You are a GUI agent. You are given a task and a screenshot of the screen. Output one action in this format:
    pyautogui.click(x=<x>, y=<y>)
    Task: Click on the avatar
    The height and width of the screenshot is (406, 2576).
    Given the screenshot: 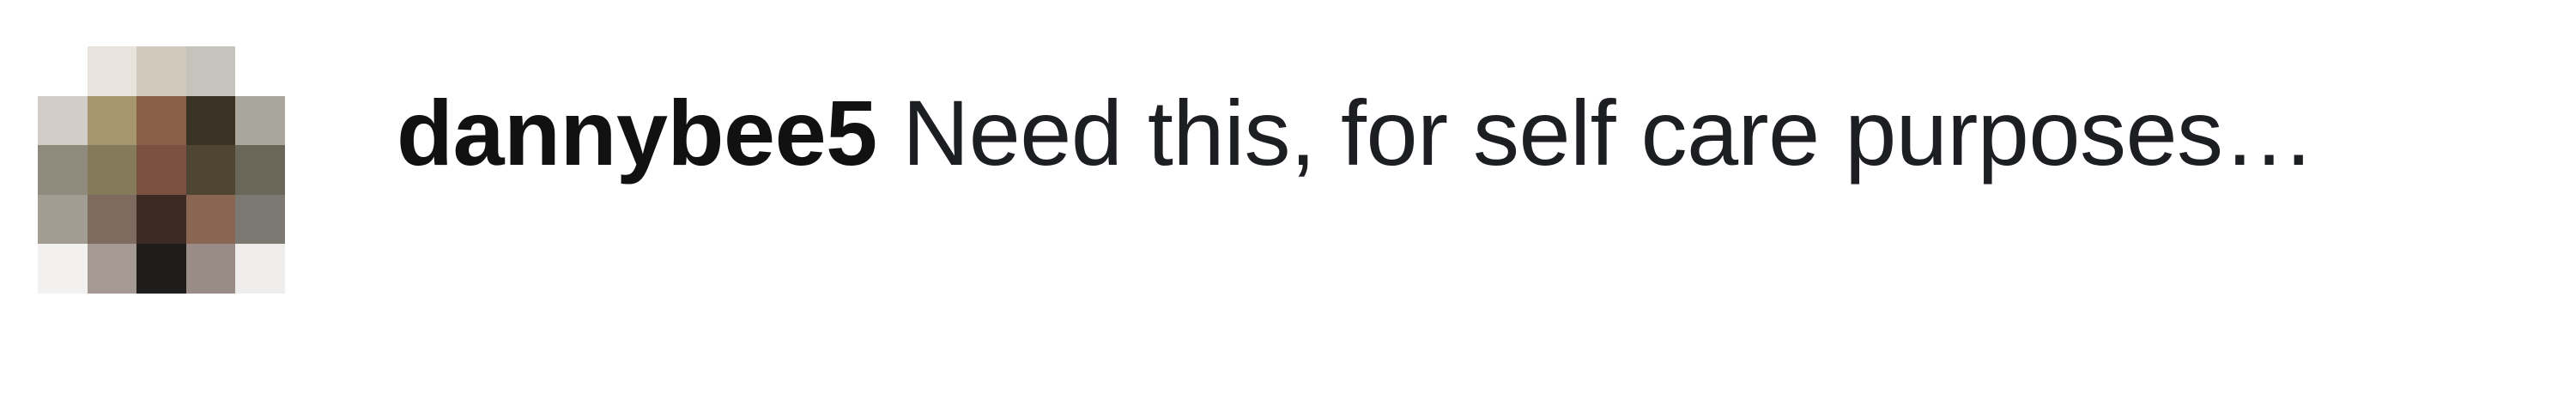 What is the action you would take?
    pyautogui.click(x=161, y=170)
    